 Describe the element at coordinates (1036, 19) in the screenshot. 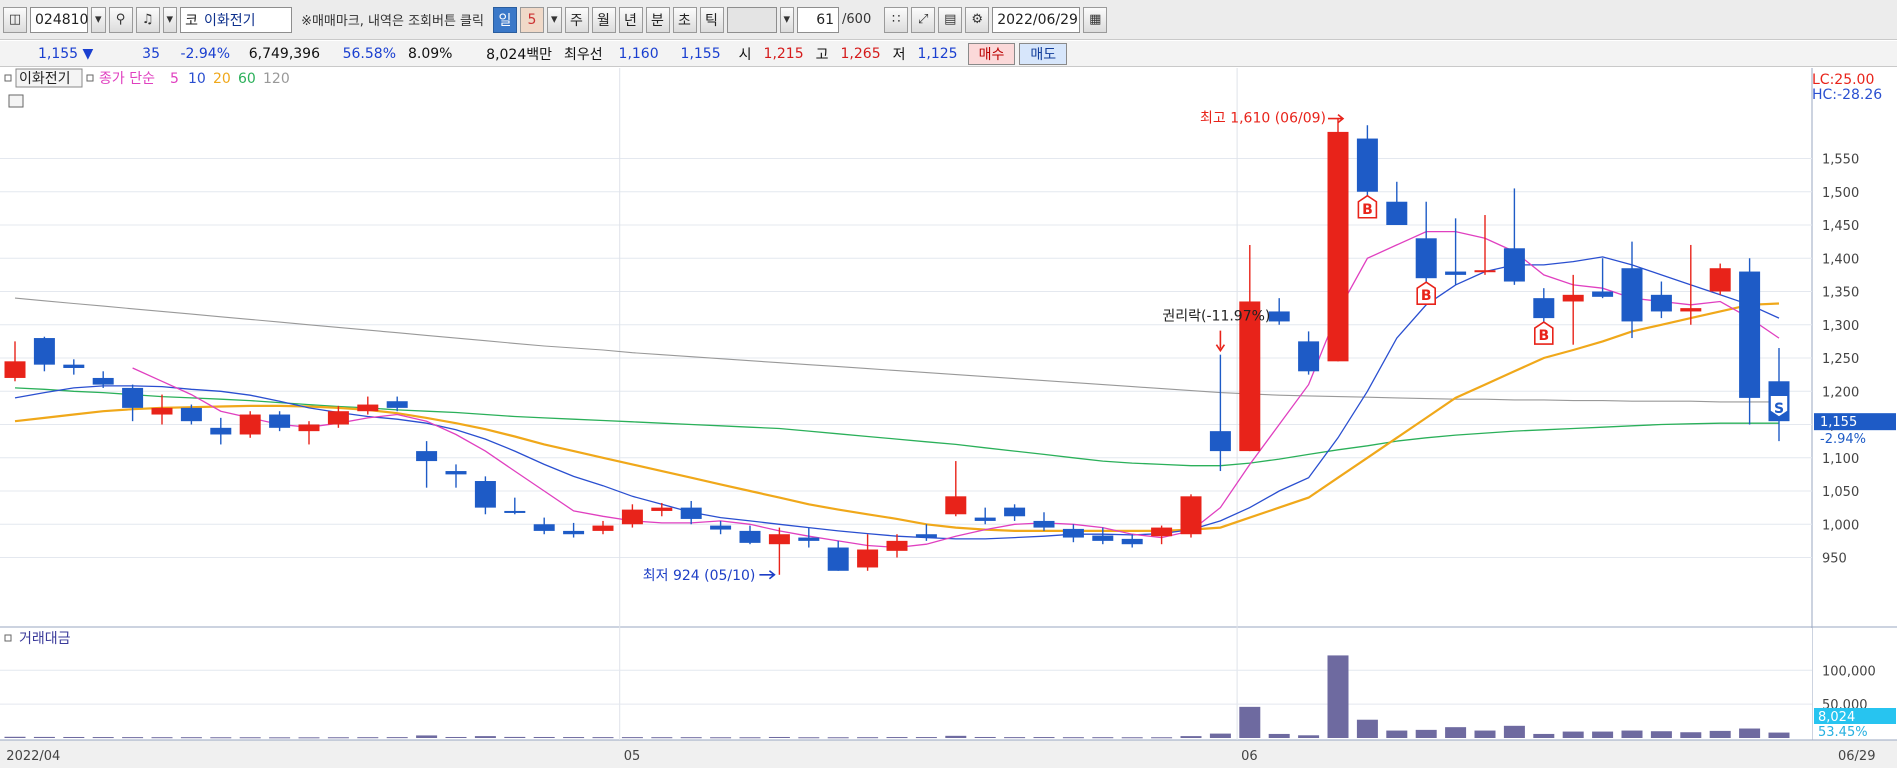

I see `date-input: 2022/06/29` at that location.